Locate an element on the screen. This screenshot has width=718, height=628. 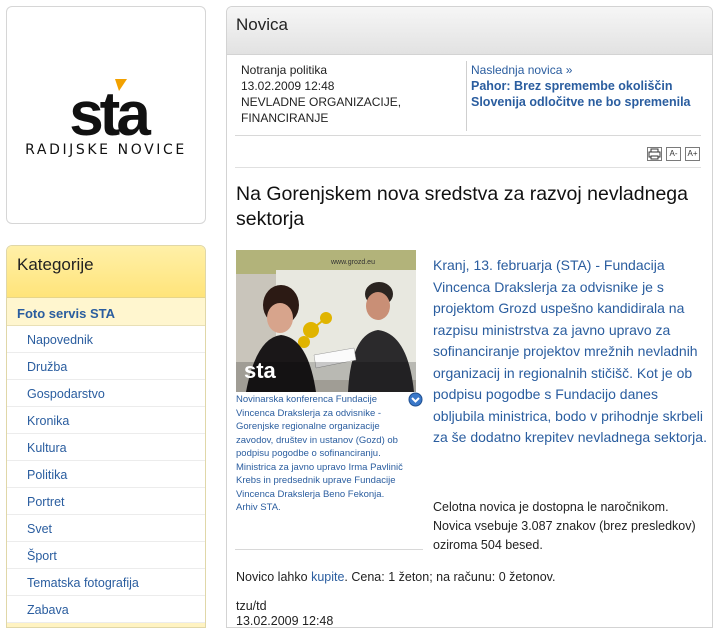
article-photo: www.grozd.eu sta is located at coordinates (326, 321).